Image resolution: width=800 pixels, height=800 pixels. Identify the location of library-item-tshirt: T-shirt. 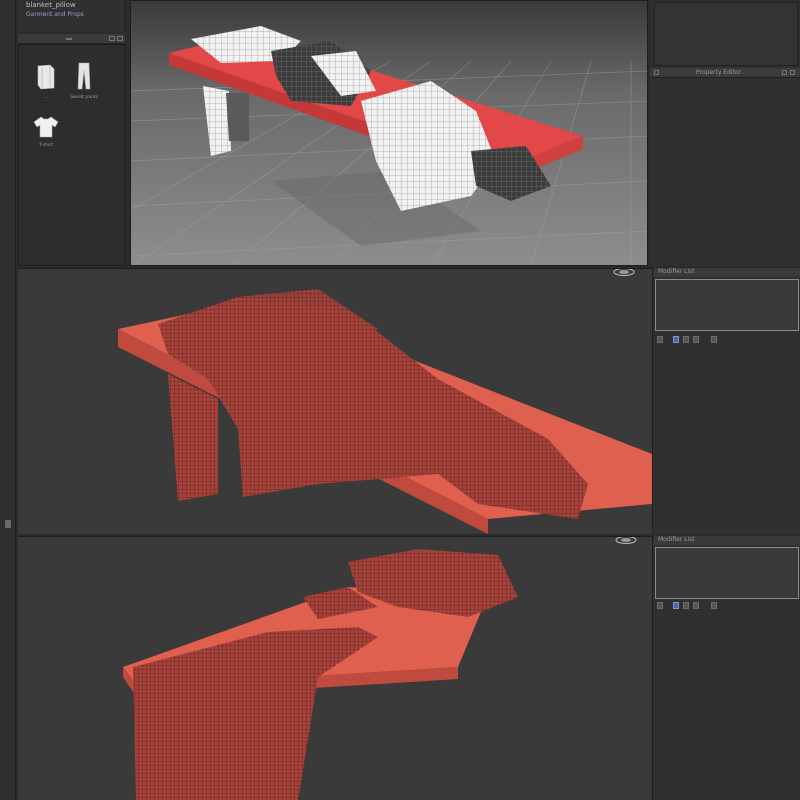
(46, 131).